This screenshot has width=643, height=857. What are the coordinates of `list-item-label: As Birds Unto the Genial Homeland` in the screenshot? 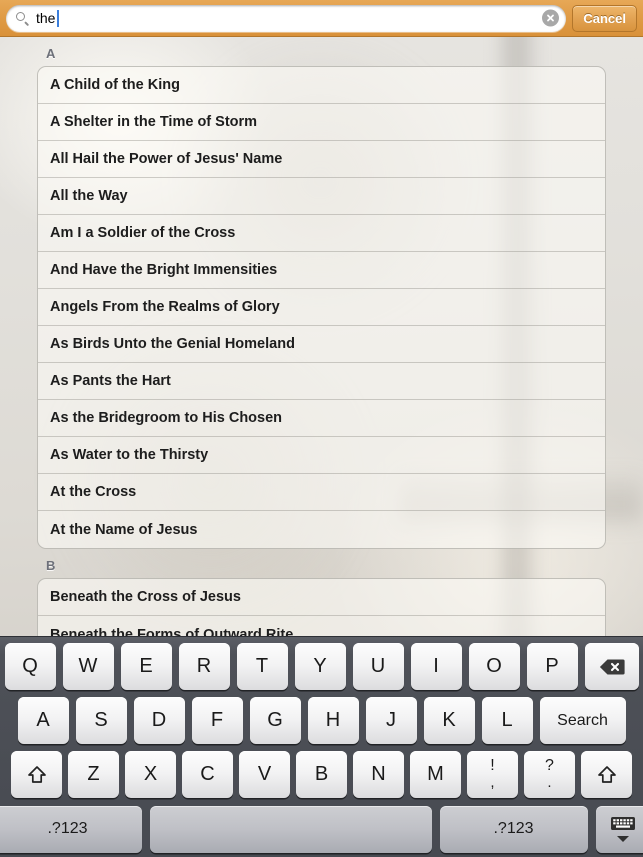 It's located at (172, 344).